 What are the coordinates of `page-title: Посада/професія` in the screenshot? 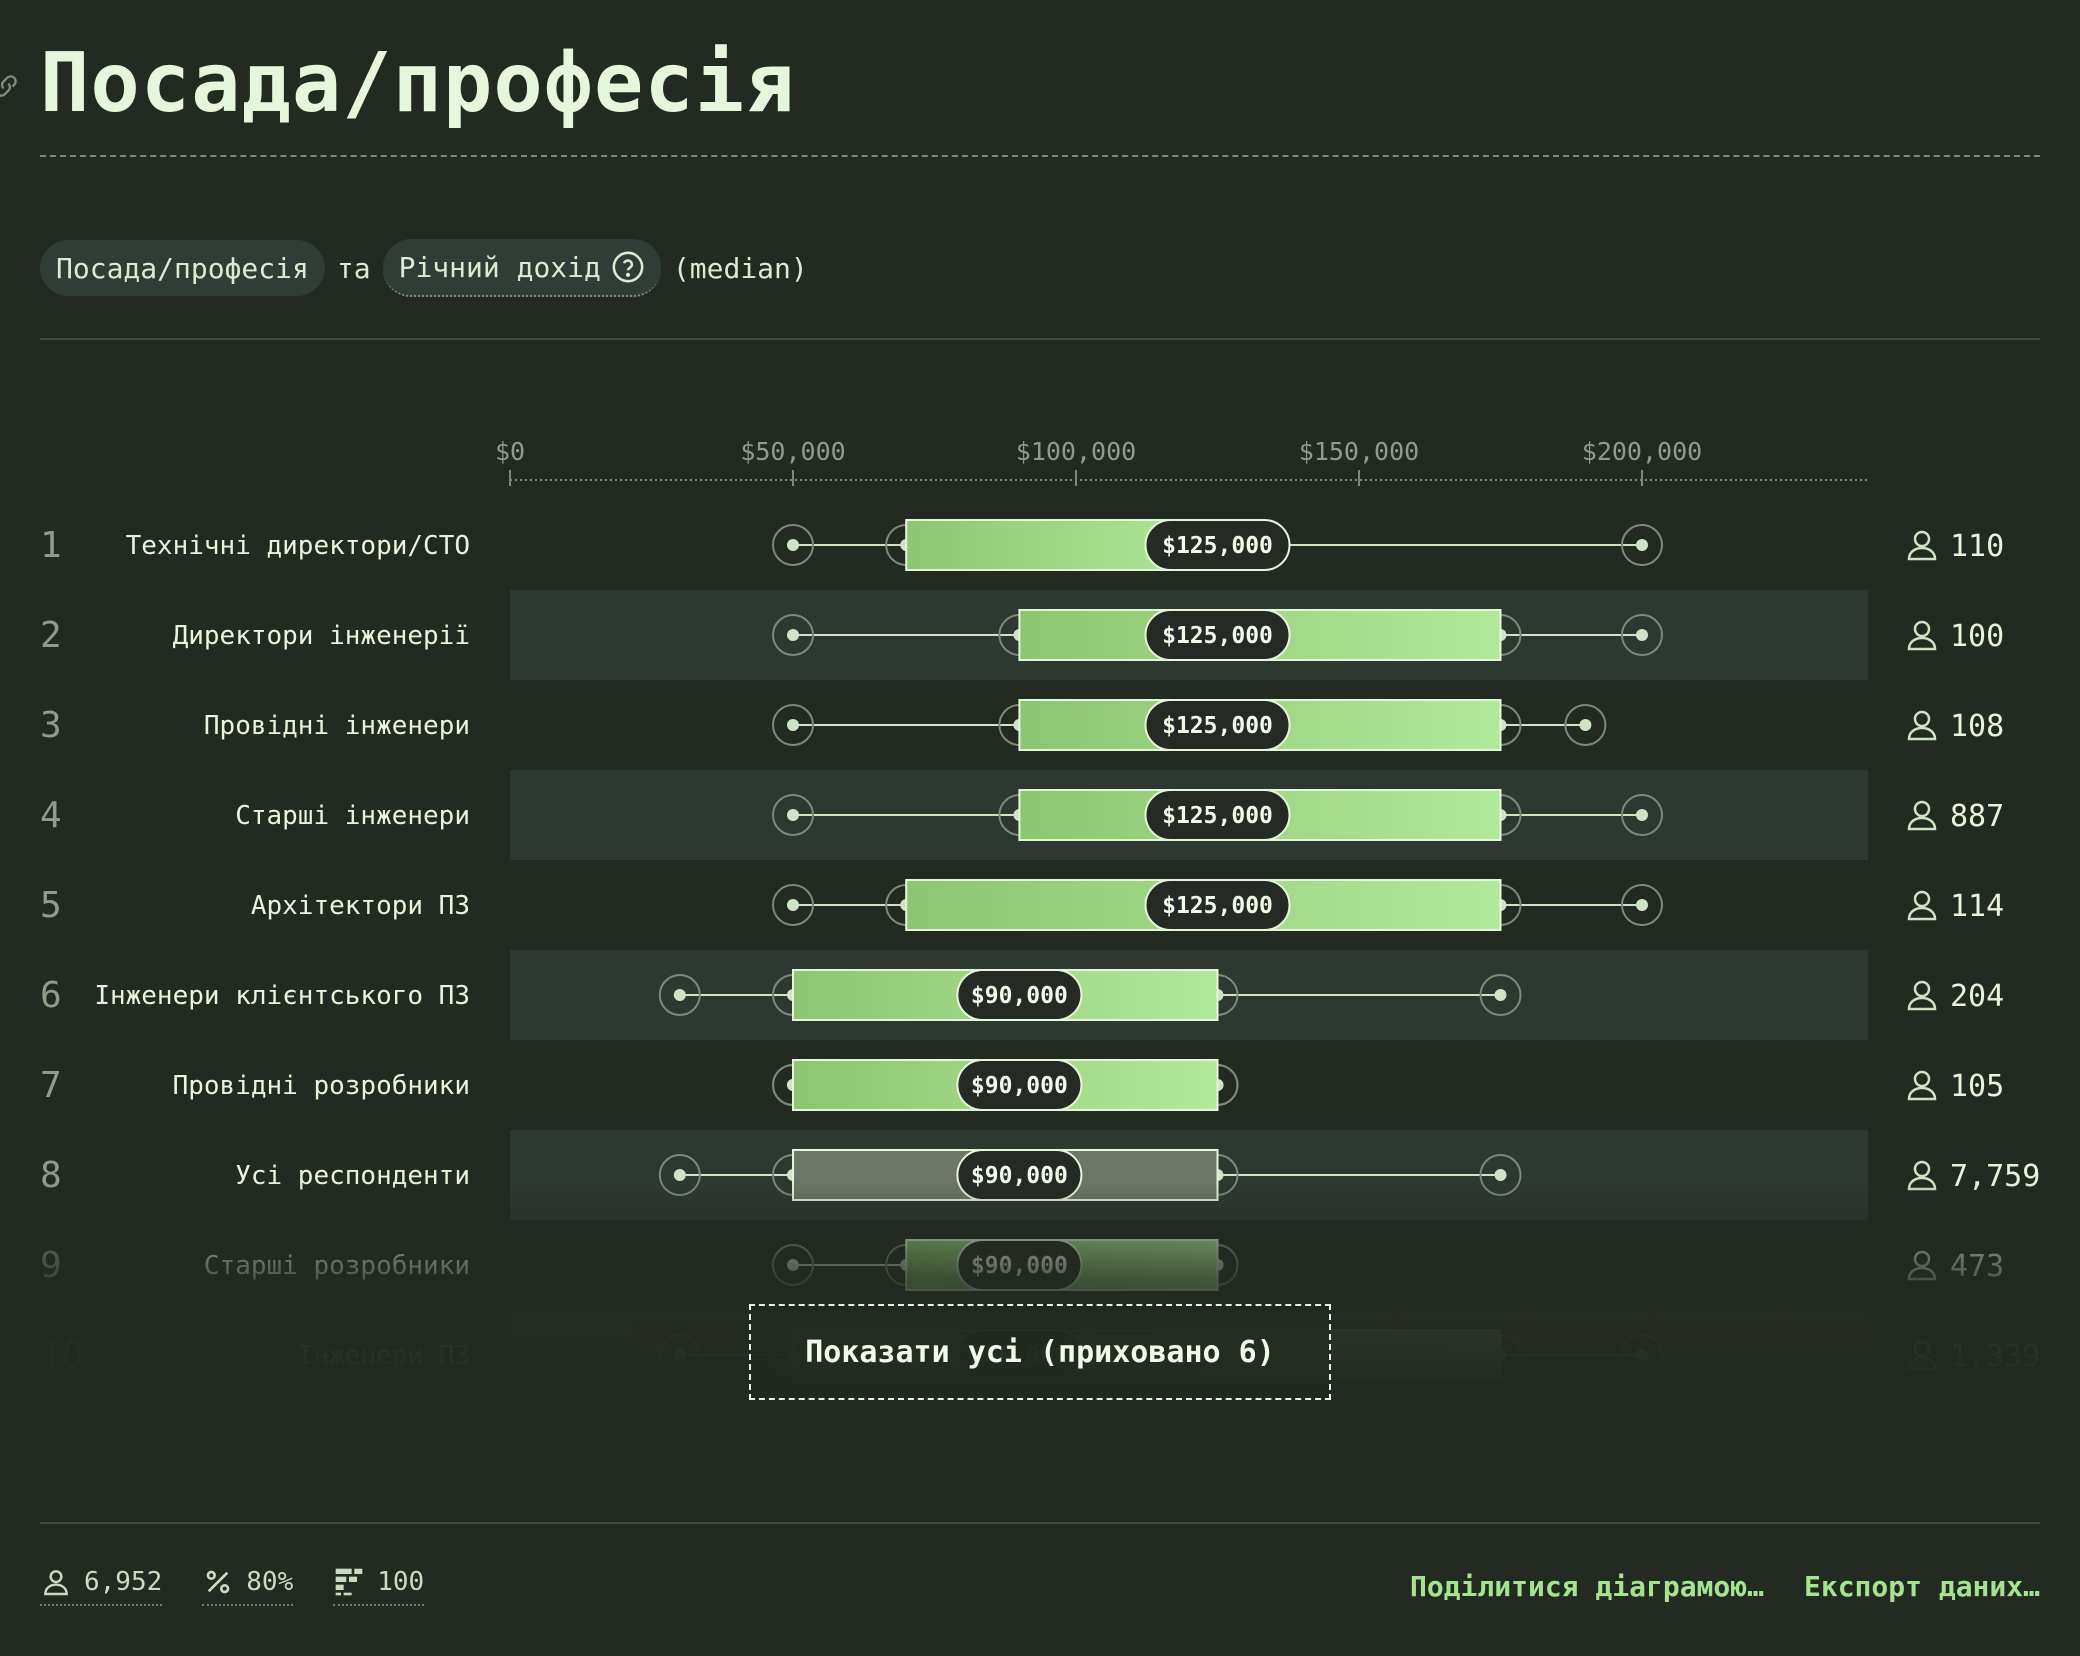 It's located at (418, 83).